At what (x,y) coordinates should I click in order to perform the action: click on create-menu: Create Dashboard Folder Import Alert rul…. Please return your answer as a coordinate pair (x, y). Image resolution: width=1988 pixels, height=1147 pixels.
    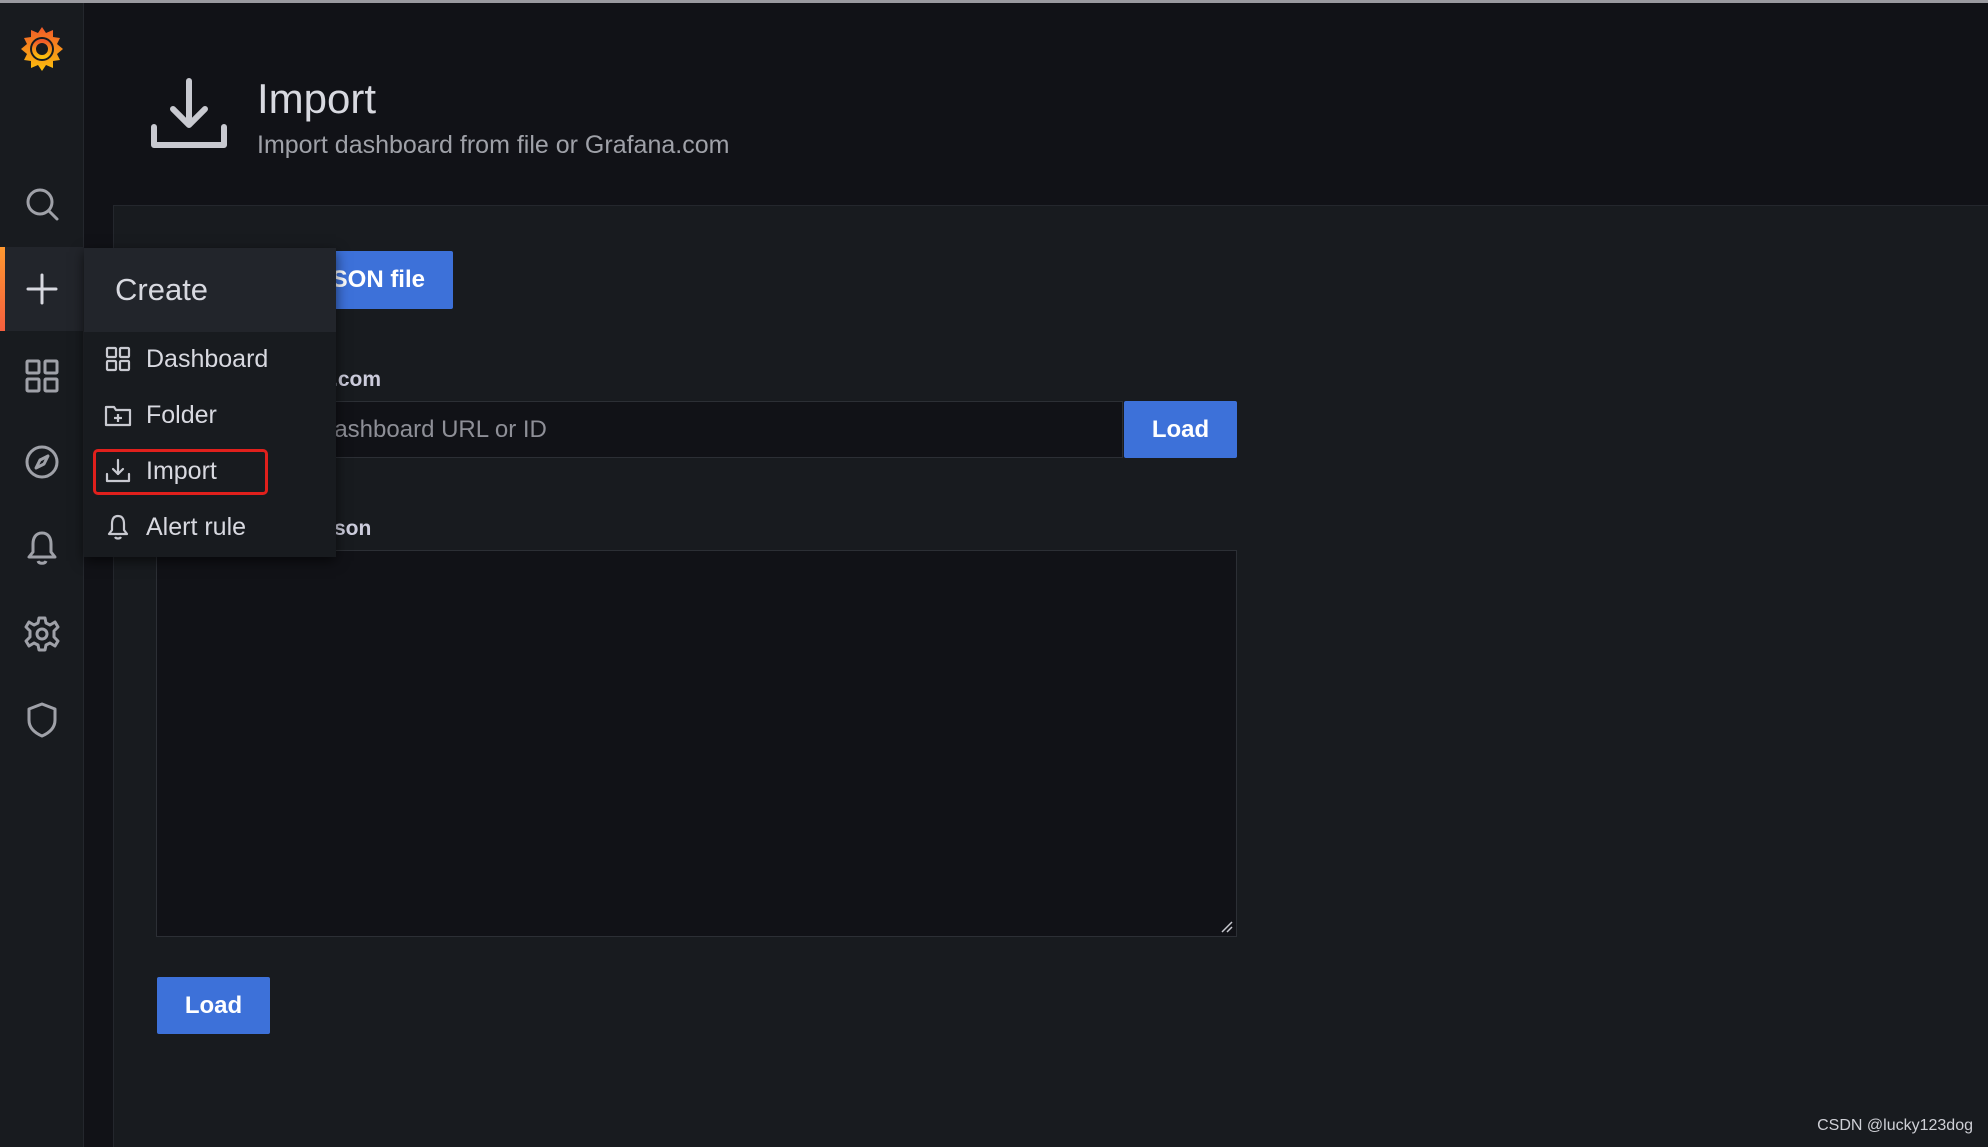
    Looking at the image, I should click on (210, 402).